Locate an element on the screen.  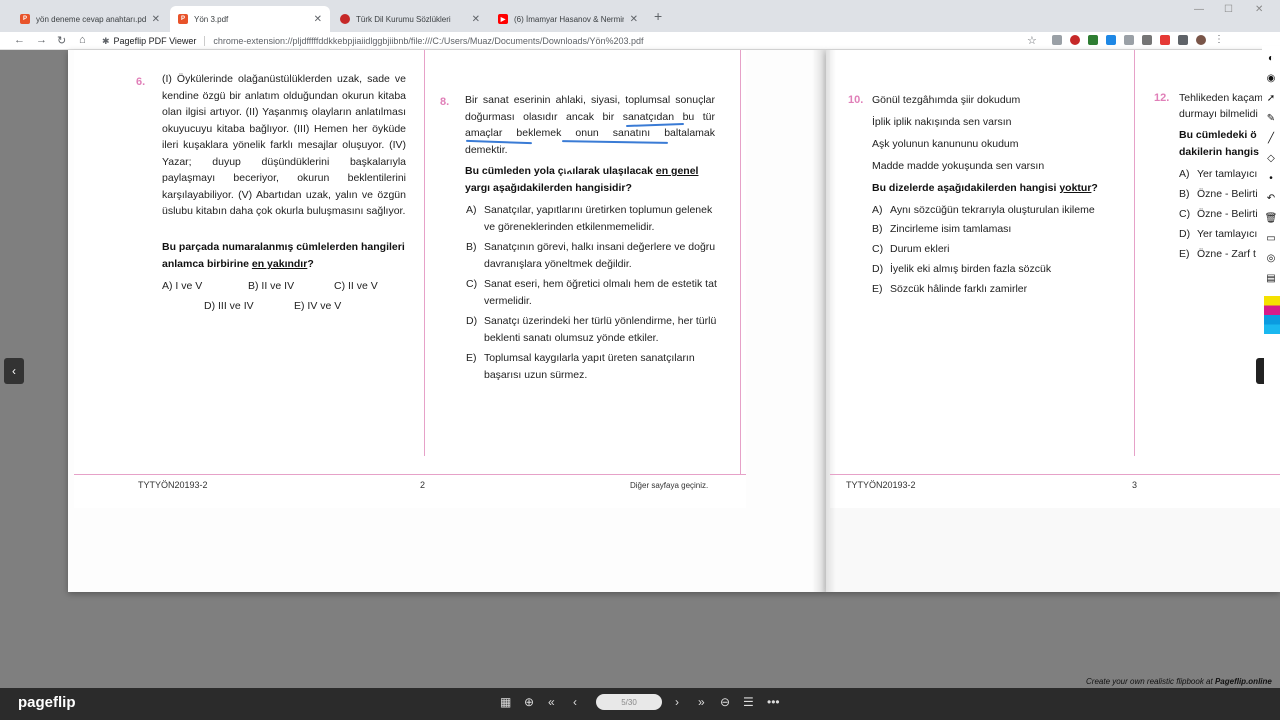
tab-label: Türk Dil Kurumu Sözlükleri is located at coordinates (403, 19).